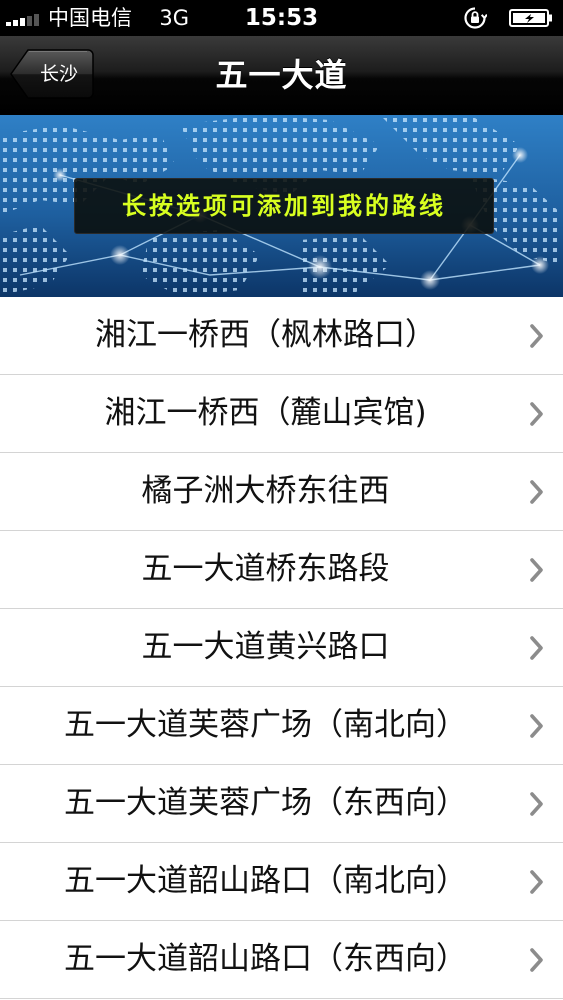  What do you see at coordinates (508, 18) in the screenshot?
I see `status-icons` at bounding box center [508, 18].